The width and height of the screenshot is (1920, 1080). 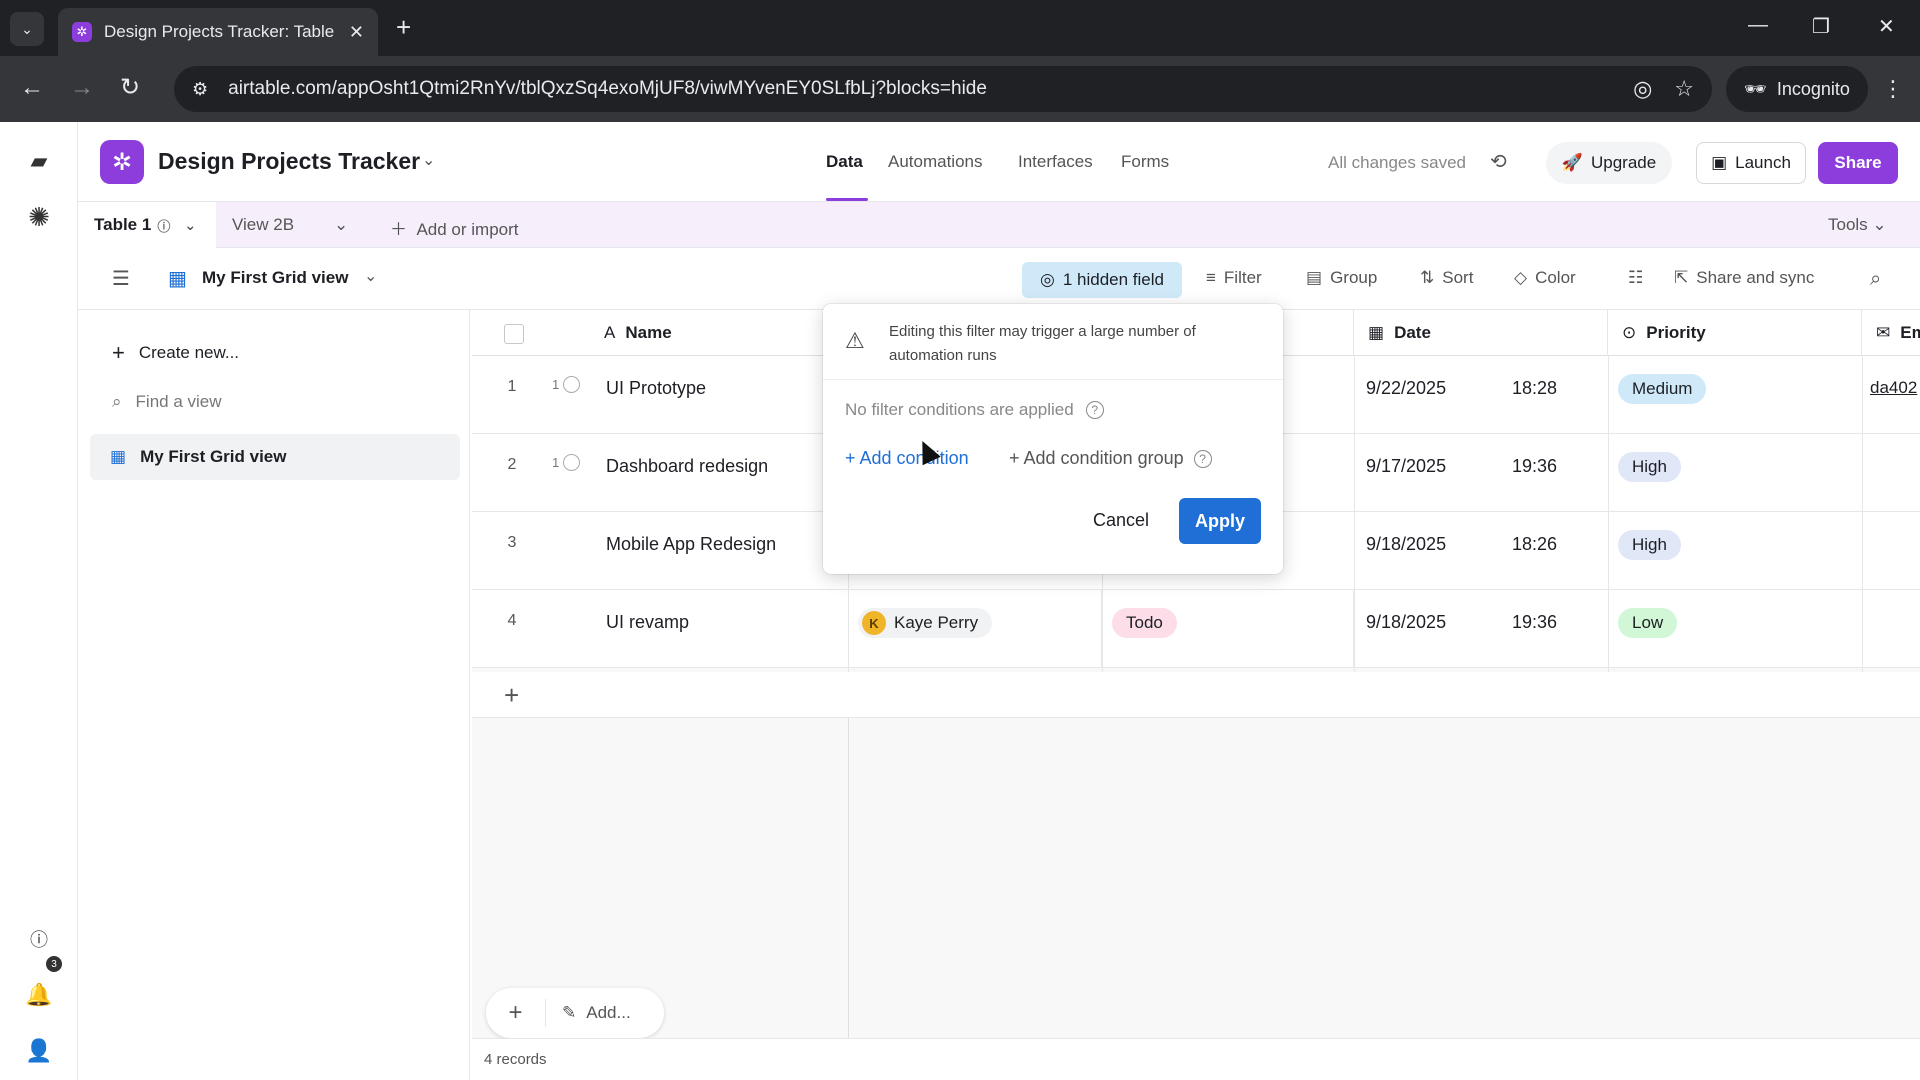 I want to click on hamburger-icon: ☰, so click(x=121, y=278).